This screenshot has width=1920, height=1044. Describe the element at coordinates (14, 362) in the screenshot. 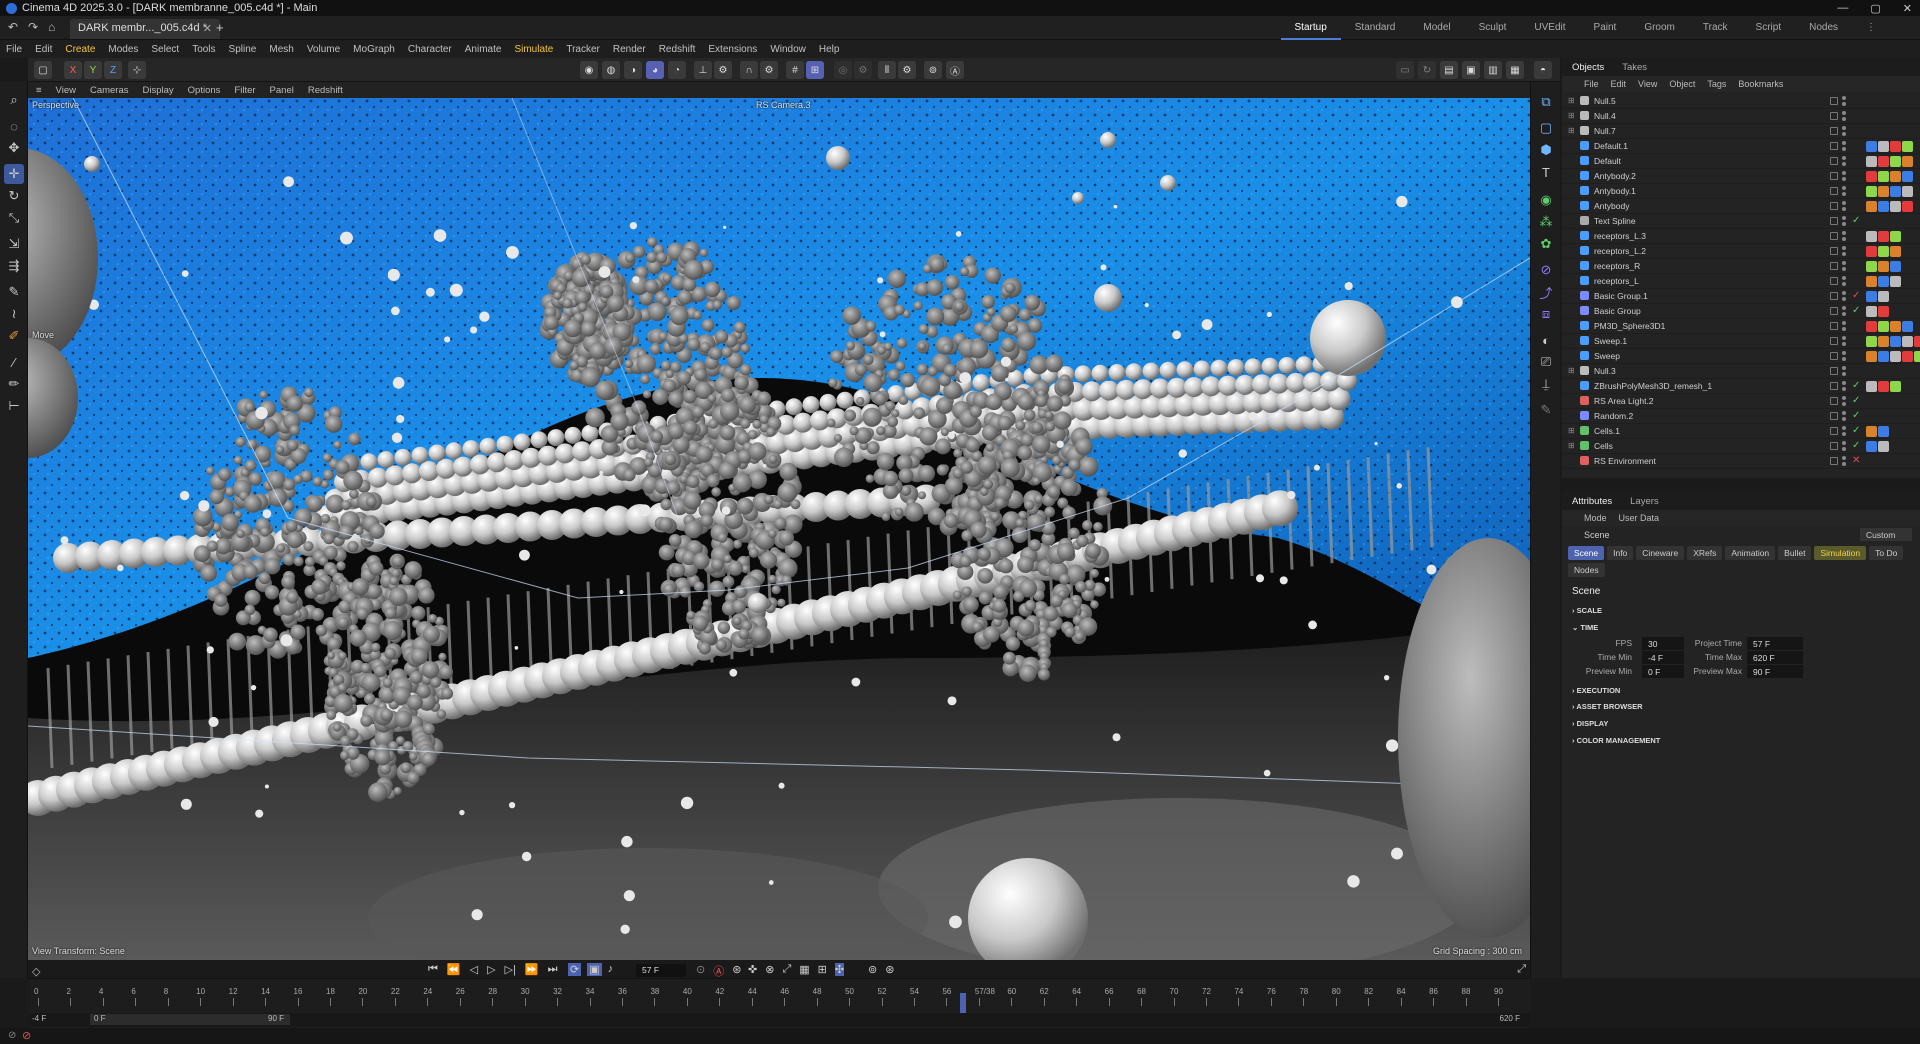

I see `paint-tool-icon: ∕` at that location.